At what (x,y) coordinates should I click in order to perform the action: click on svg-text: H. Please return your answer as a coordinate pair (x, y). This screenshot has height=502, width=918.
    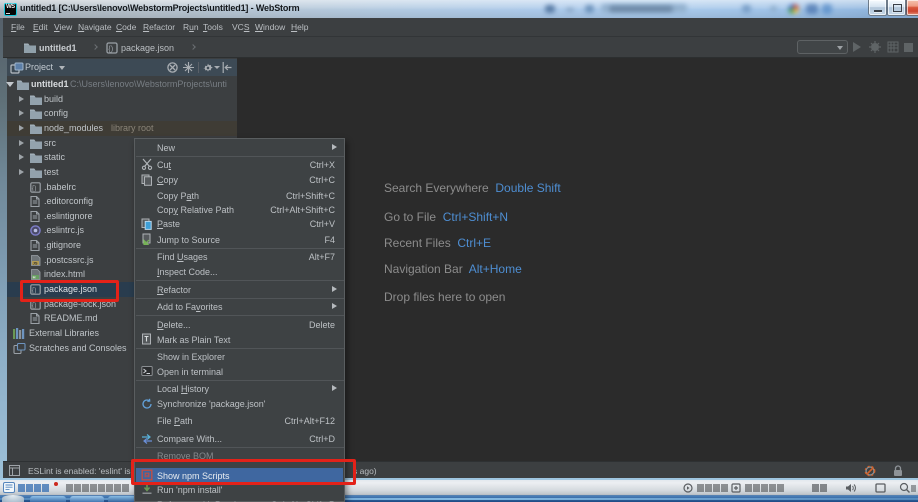
    Looking at the image, I should click on (34, 276).